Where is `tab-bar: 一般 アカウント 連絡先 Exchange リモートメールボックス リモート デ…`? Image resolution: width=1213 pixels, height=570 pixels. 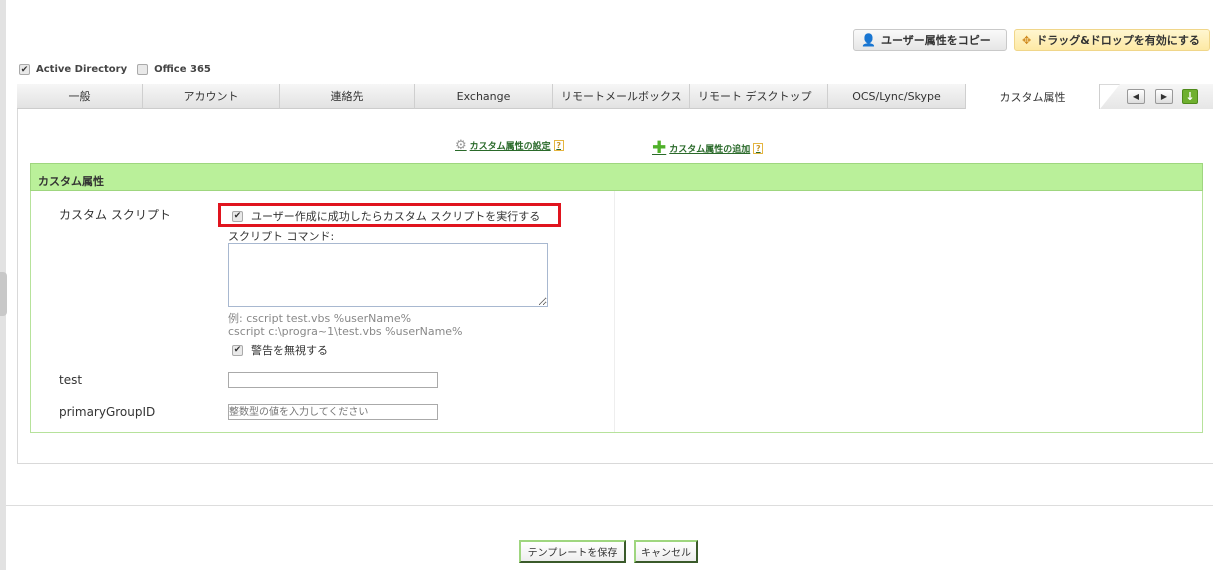 tab-bar: 一般 アカウント 連絡先 Exchange リモートメールボックス リモート デ… is located at coordinates (558, 96).